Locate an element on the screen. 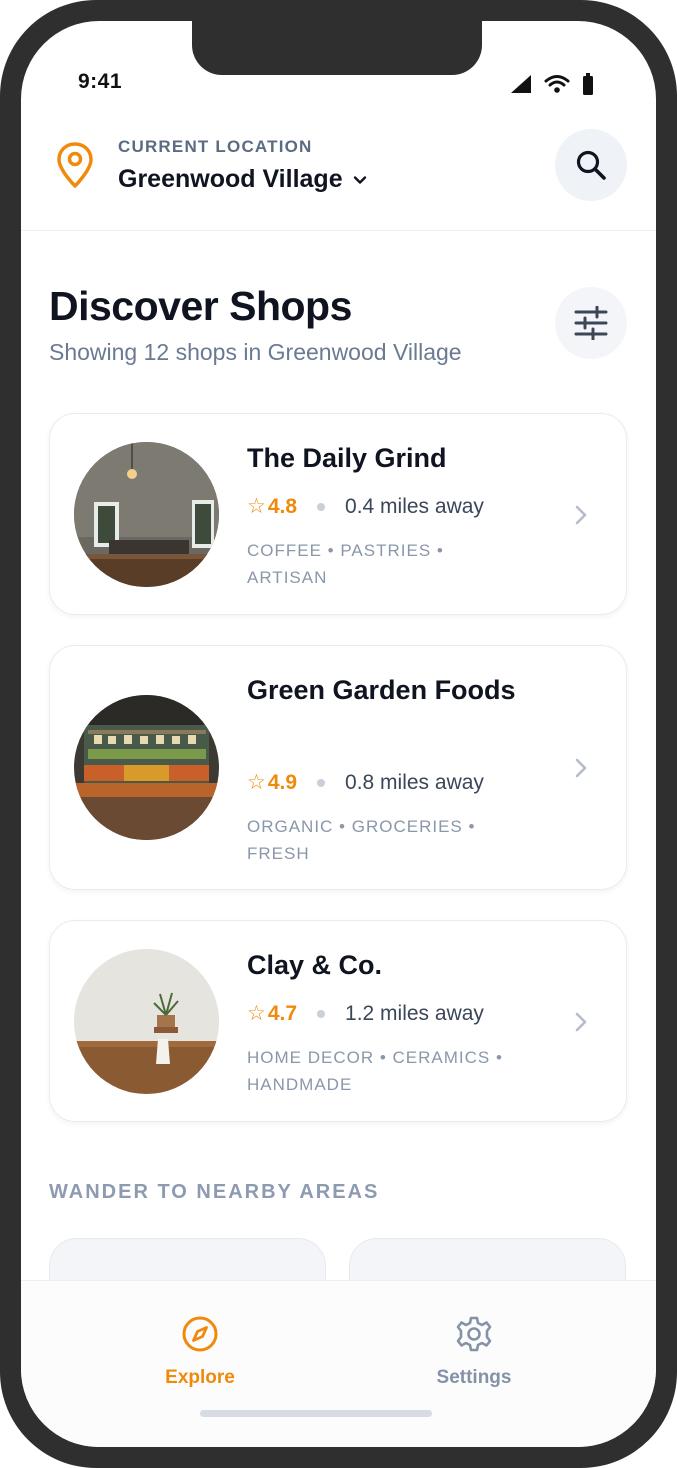  location-header: CURRENT LOCATION Greenwood Village is located at coordinates (338, 176).